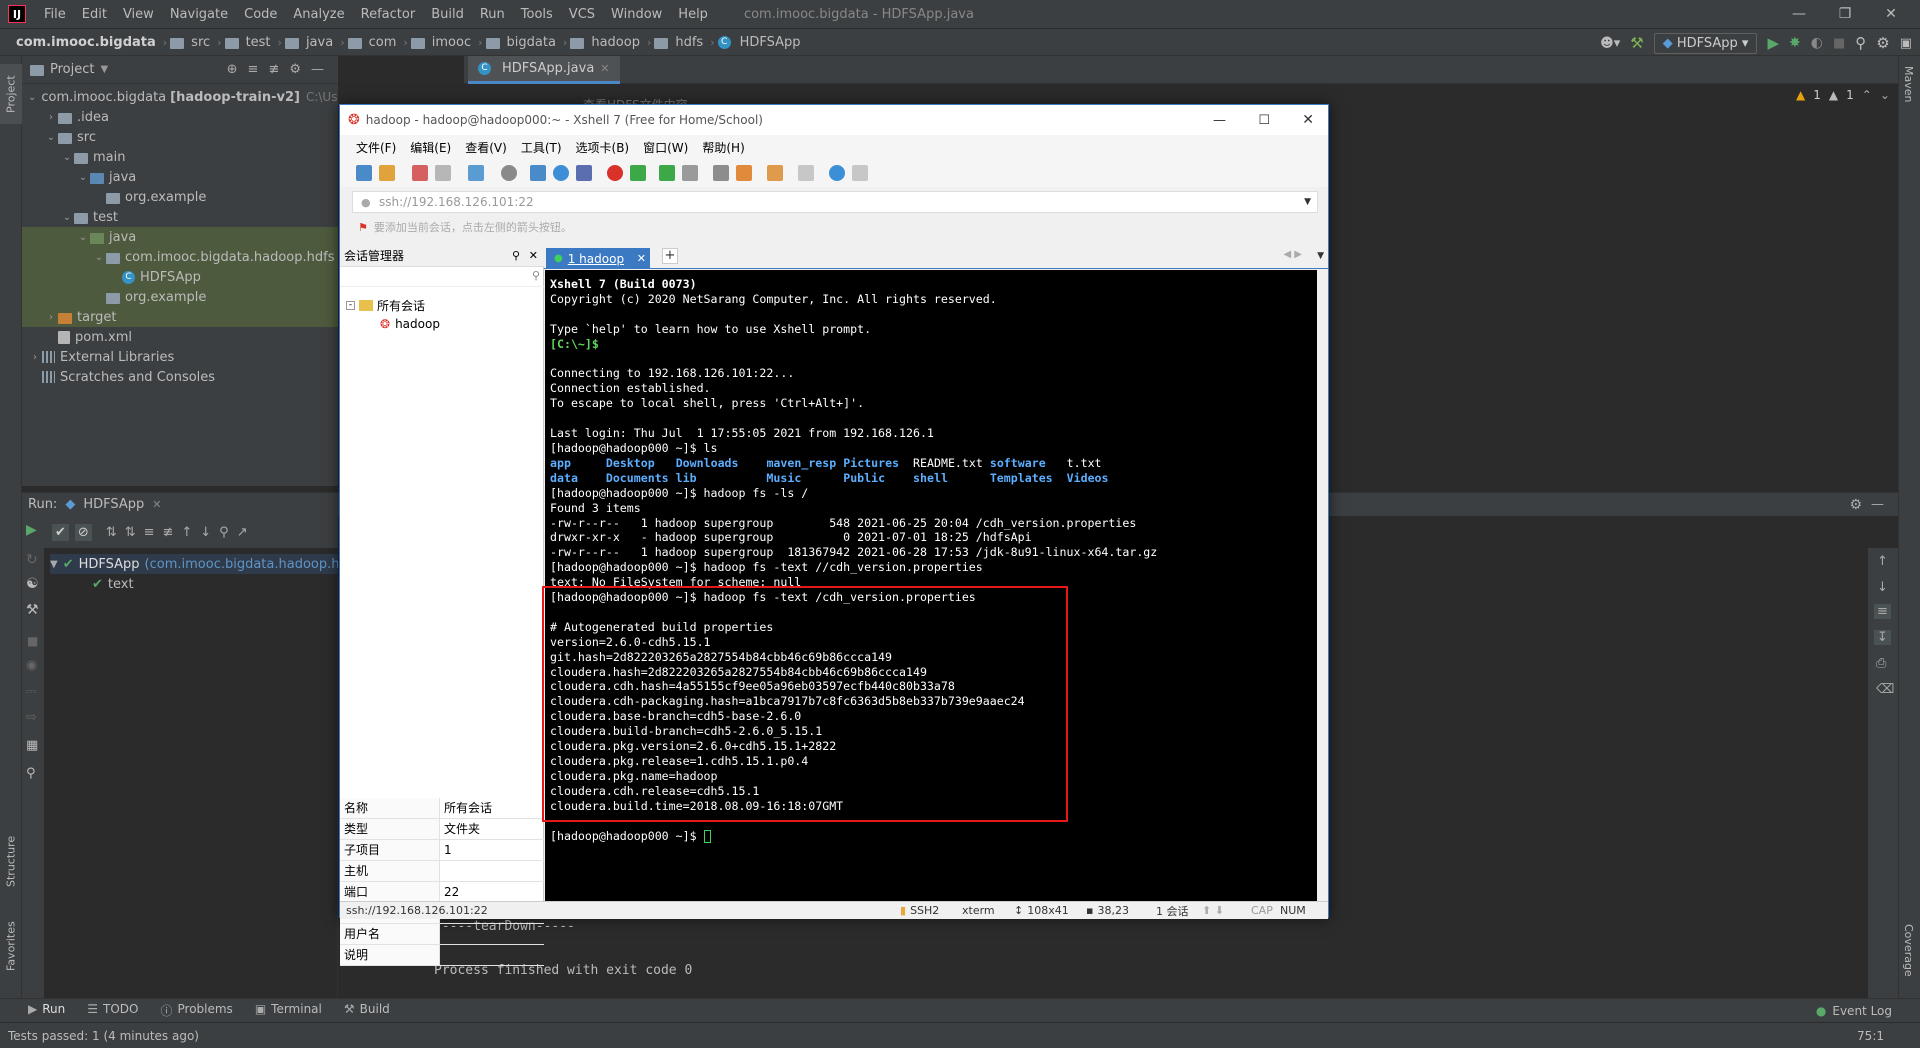  Describe the element at coordinates (86, 42) in the screenshot. I see `breadcrumb-item: com.imooc.bigdata` at that location.